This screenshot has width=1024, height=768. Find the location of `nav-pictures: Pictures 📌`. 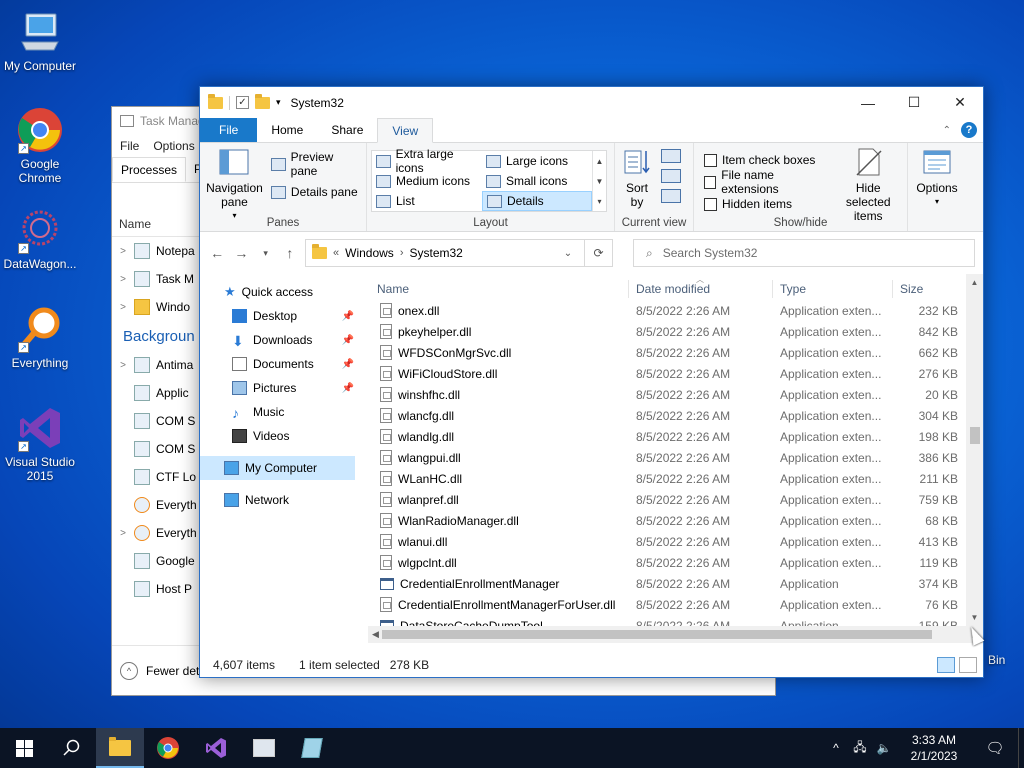

nav-pictures: Pictures 📌 is located at coordinates (284, 388).